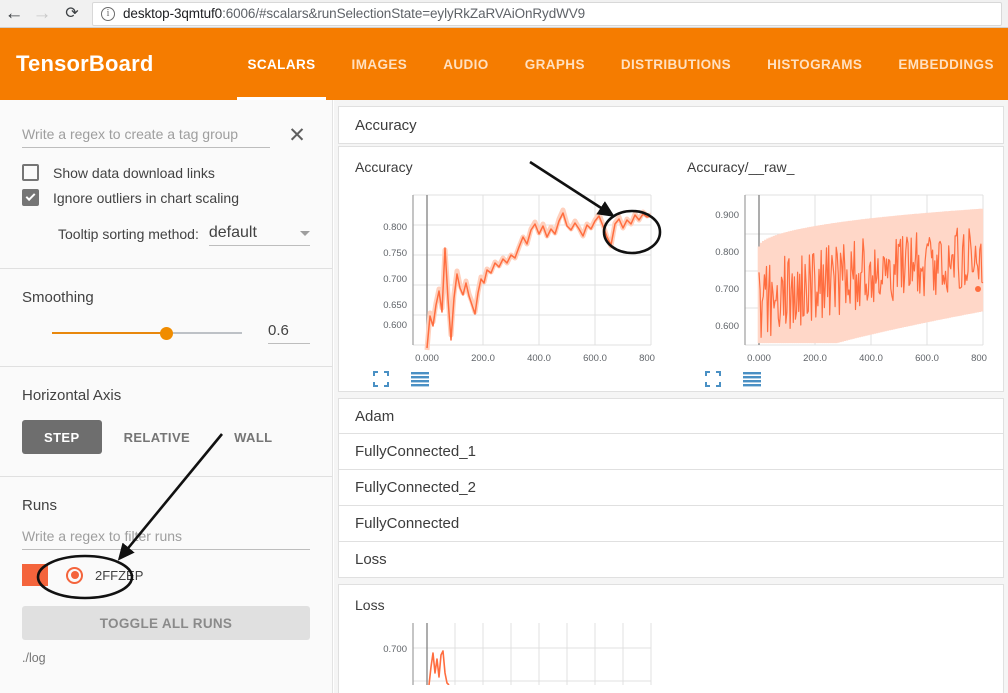 This screenshot has width=1008, height=693. Describe the element at coordinates (232, 232) in the screenshot. I see `tooltip-sorting-value: default` at that location.